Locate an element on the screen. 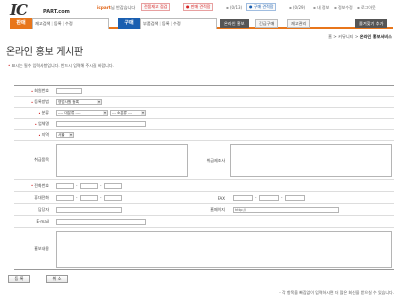 This screenshot has height=300, width=400. row-contact: 담당자 홈페이지 http:// is located at coordinates (204, 210).